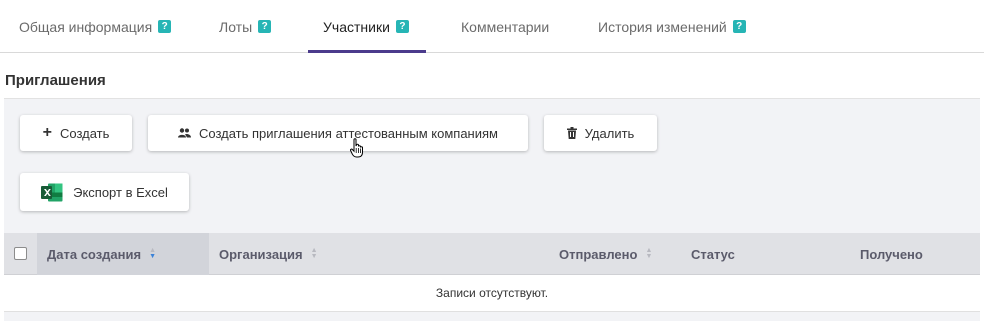 This screenshot has height=321, width=984. Describe the element at coordinates (367, 51) in the screenshot. I see `active-tab-indicator` at that location.